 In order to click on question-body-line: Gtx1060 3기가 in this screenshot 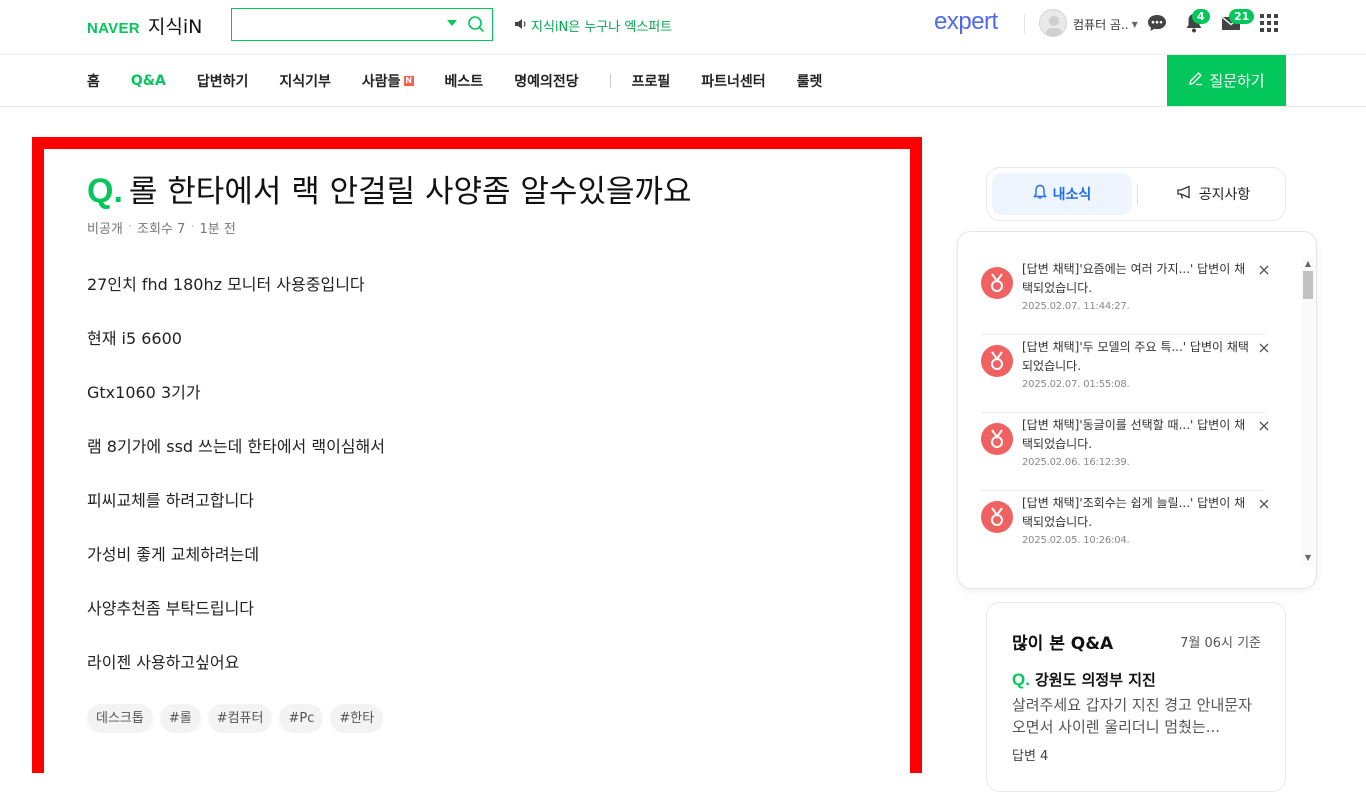, I will do `click(144, 392)`.